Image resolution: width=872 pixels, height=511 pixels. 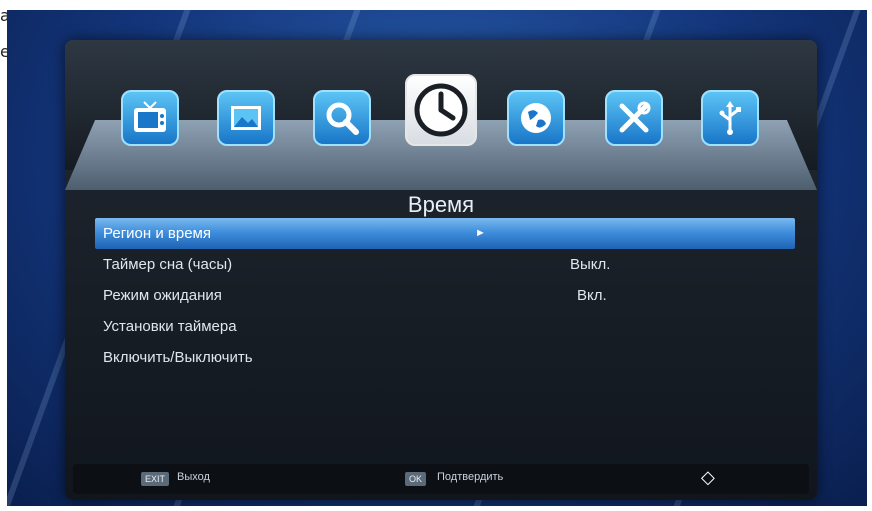 I want to click on menu-item-label: Таймер сна (часы), so click(x=168, y=264).